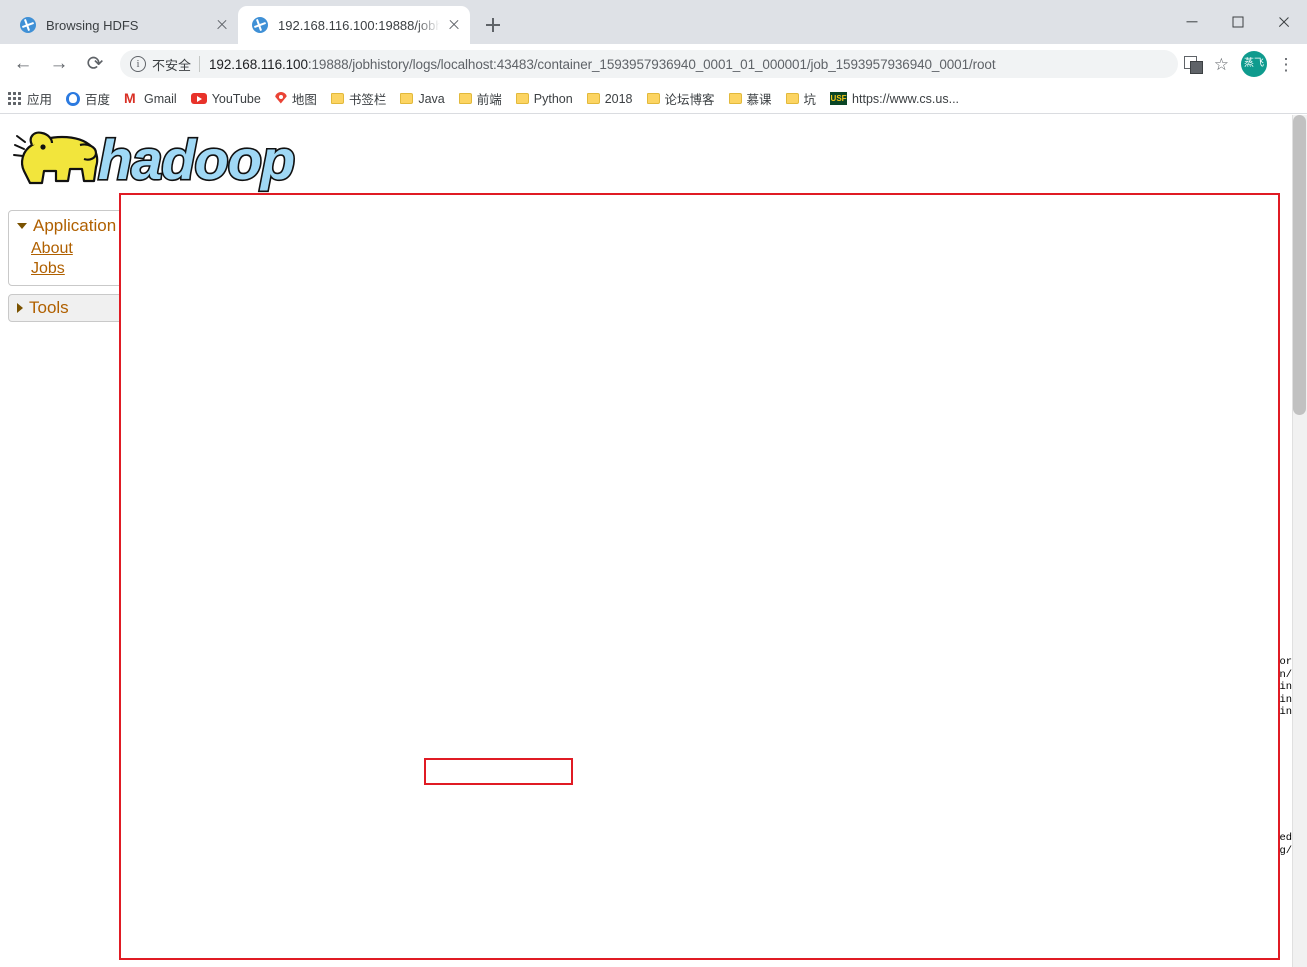  What do you see at coordinates (131, 98) in the screenshot?
I see `gmail-icon` at bounding box center [131, 98].